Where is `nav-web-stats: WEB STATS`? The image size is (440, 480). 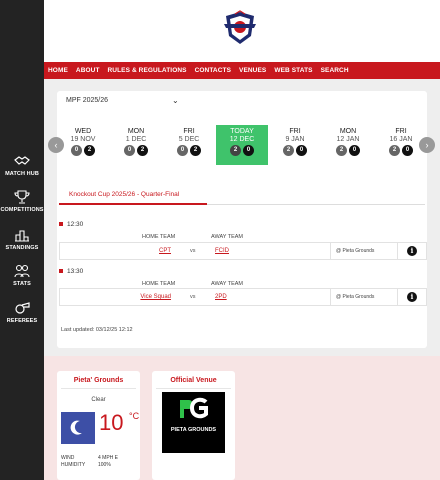
nav-web-stats: WEB STATS is located at coordinates (293, 70).